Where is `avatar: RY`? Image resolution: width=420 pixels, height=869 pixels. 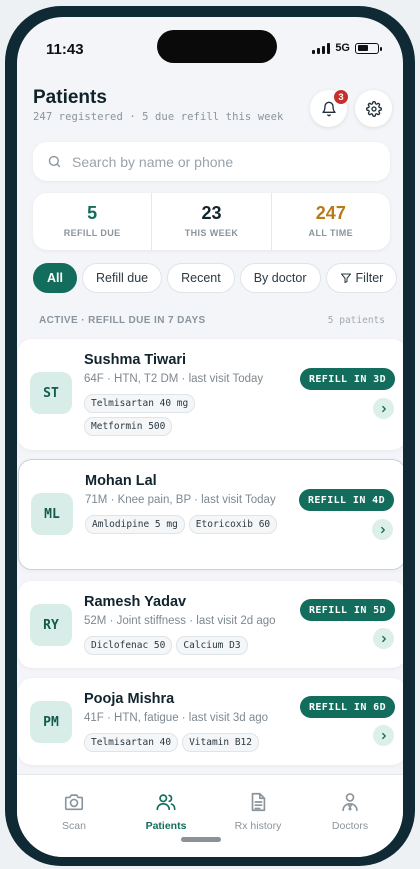 avatar: RY is located at coordinates (51, 625).